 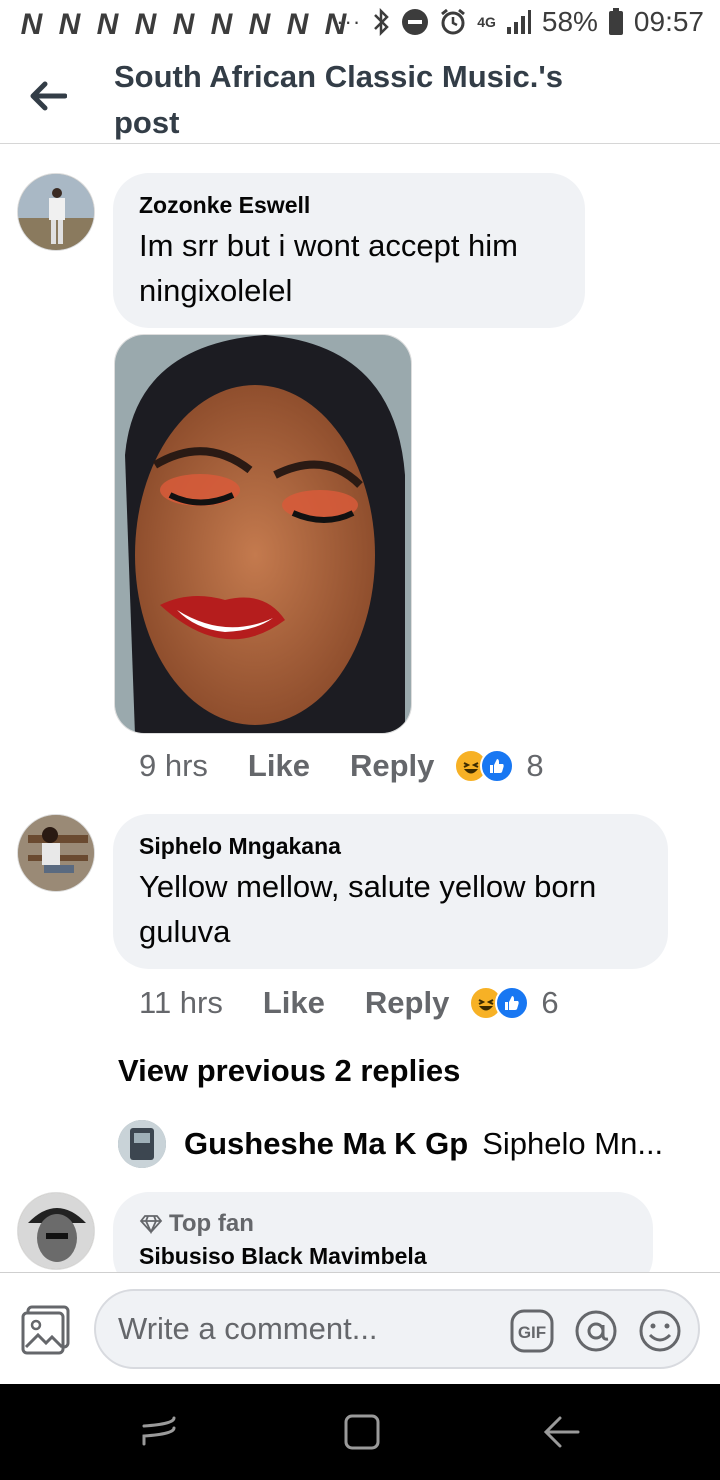 What do you see at coordinates (415, 22) in the screenshot?
I see `do-not-disturb-icon` at bounding box center [415, 22].